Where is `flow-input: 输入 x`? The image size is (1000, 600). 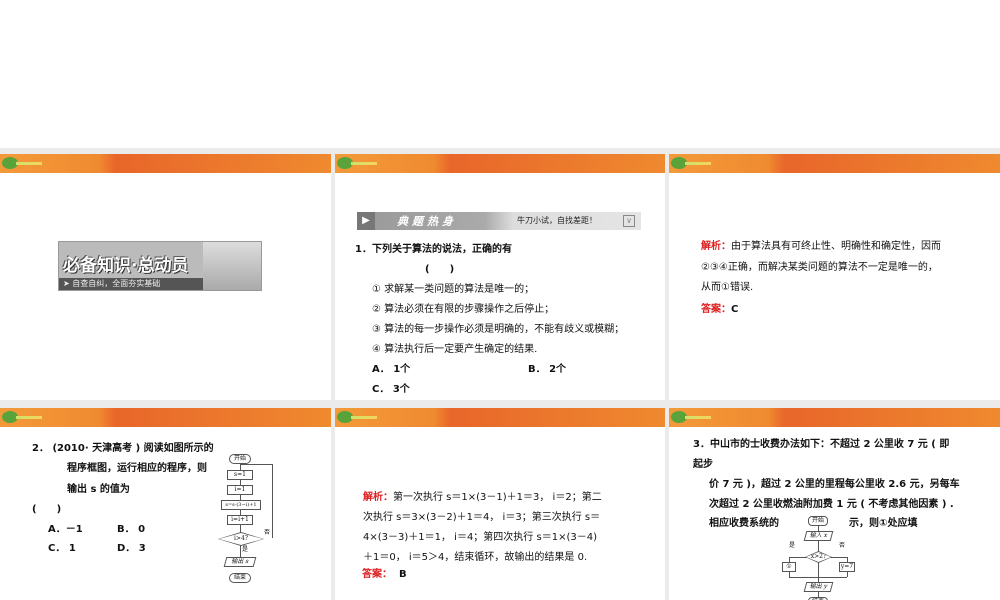 flow-input: 输入 x is located at coordinates (818, 536).